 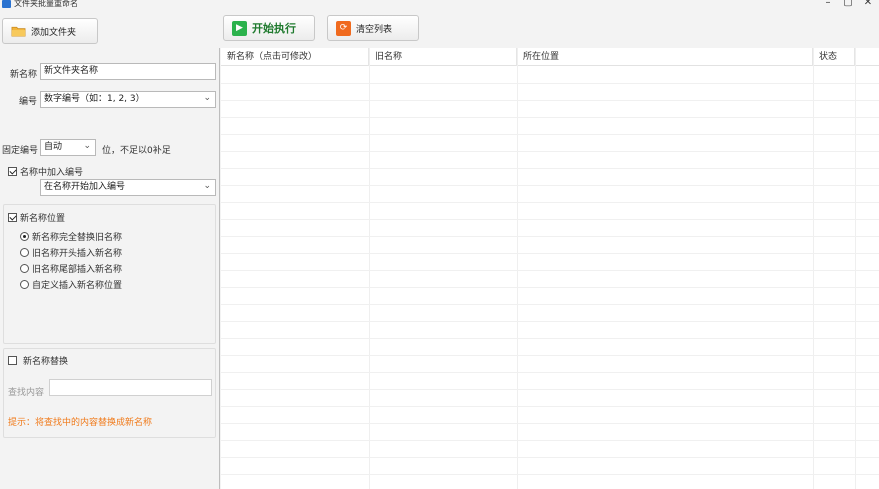 I want to click on number-select: 数字编号（如：1, 2, 3） ⌄, so click(x=128, y=99).